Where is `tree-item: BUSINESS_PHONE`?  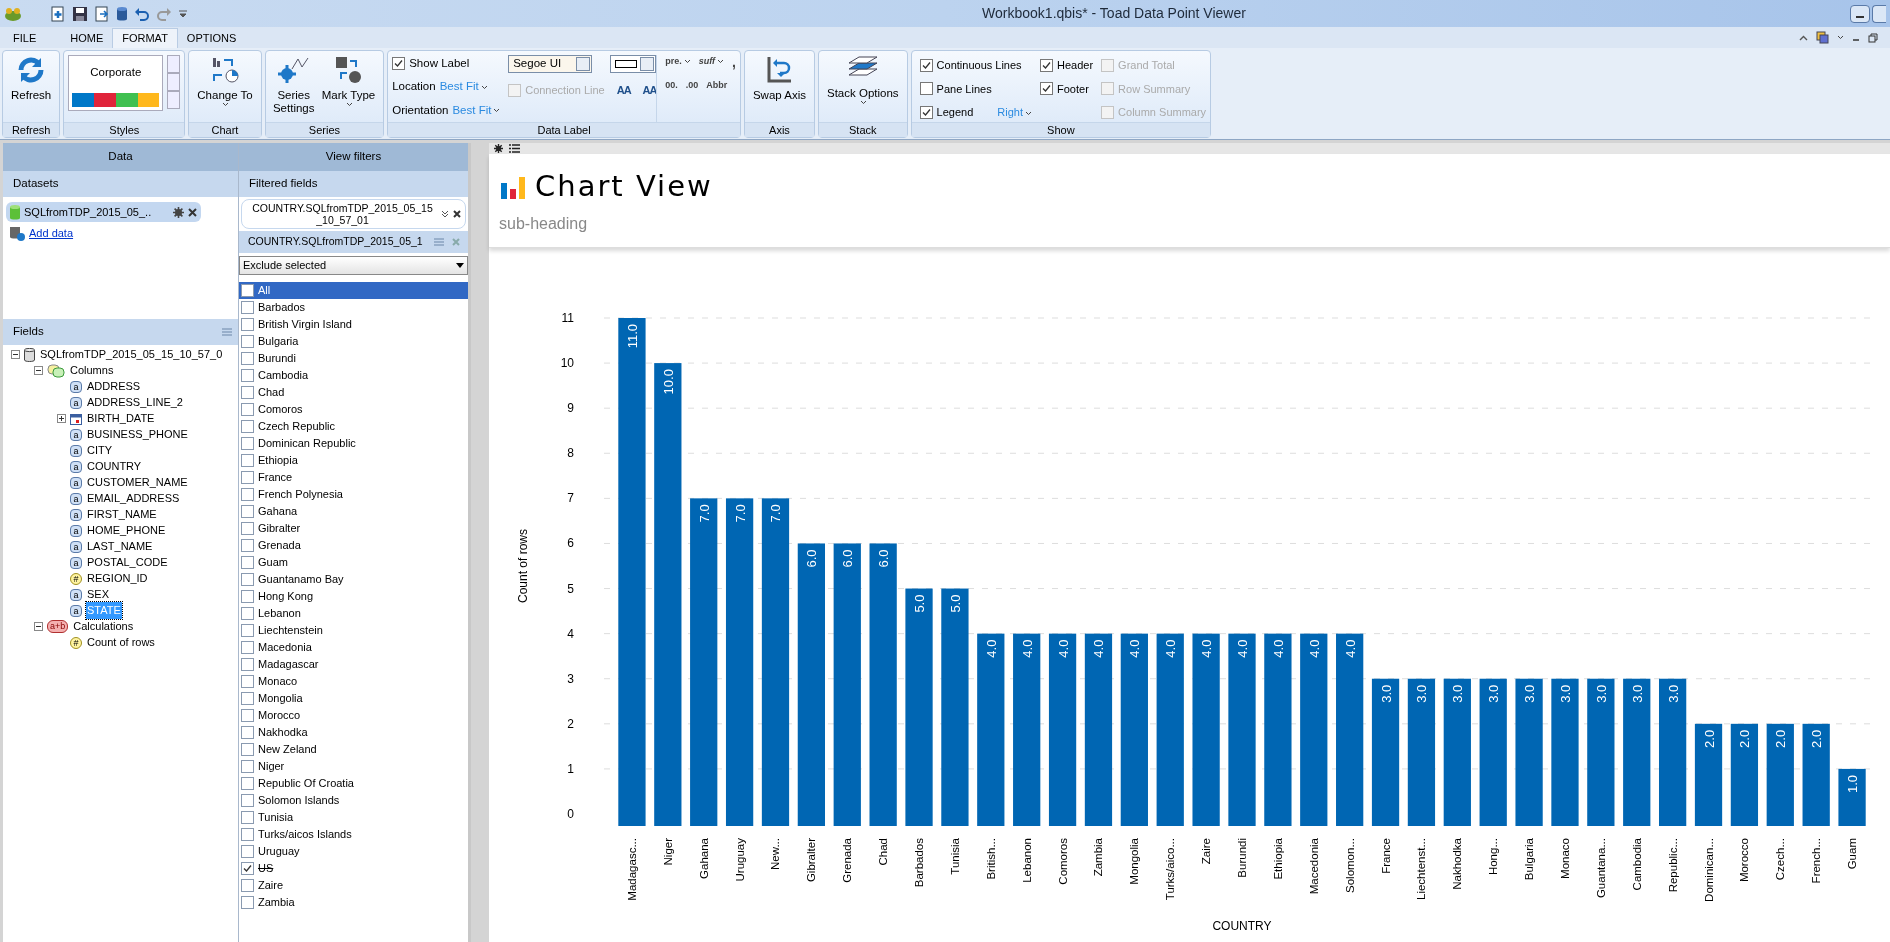
tree-item: BUSINESS_PHONE is located at coordinates (137, 434).